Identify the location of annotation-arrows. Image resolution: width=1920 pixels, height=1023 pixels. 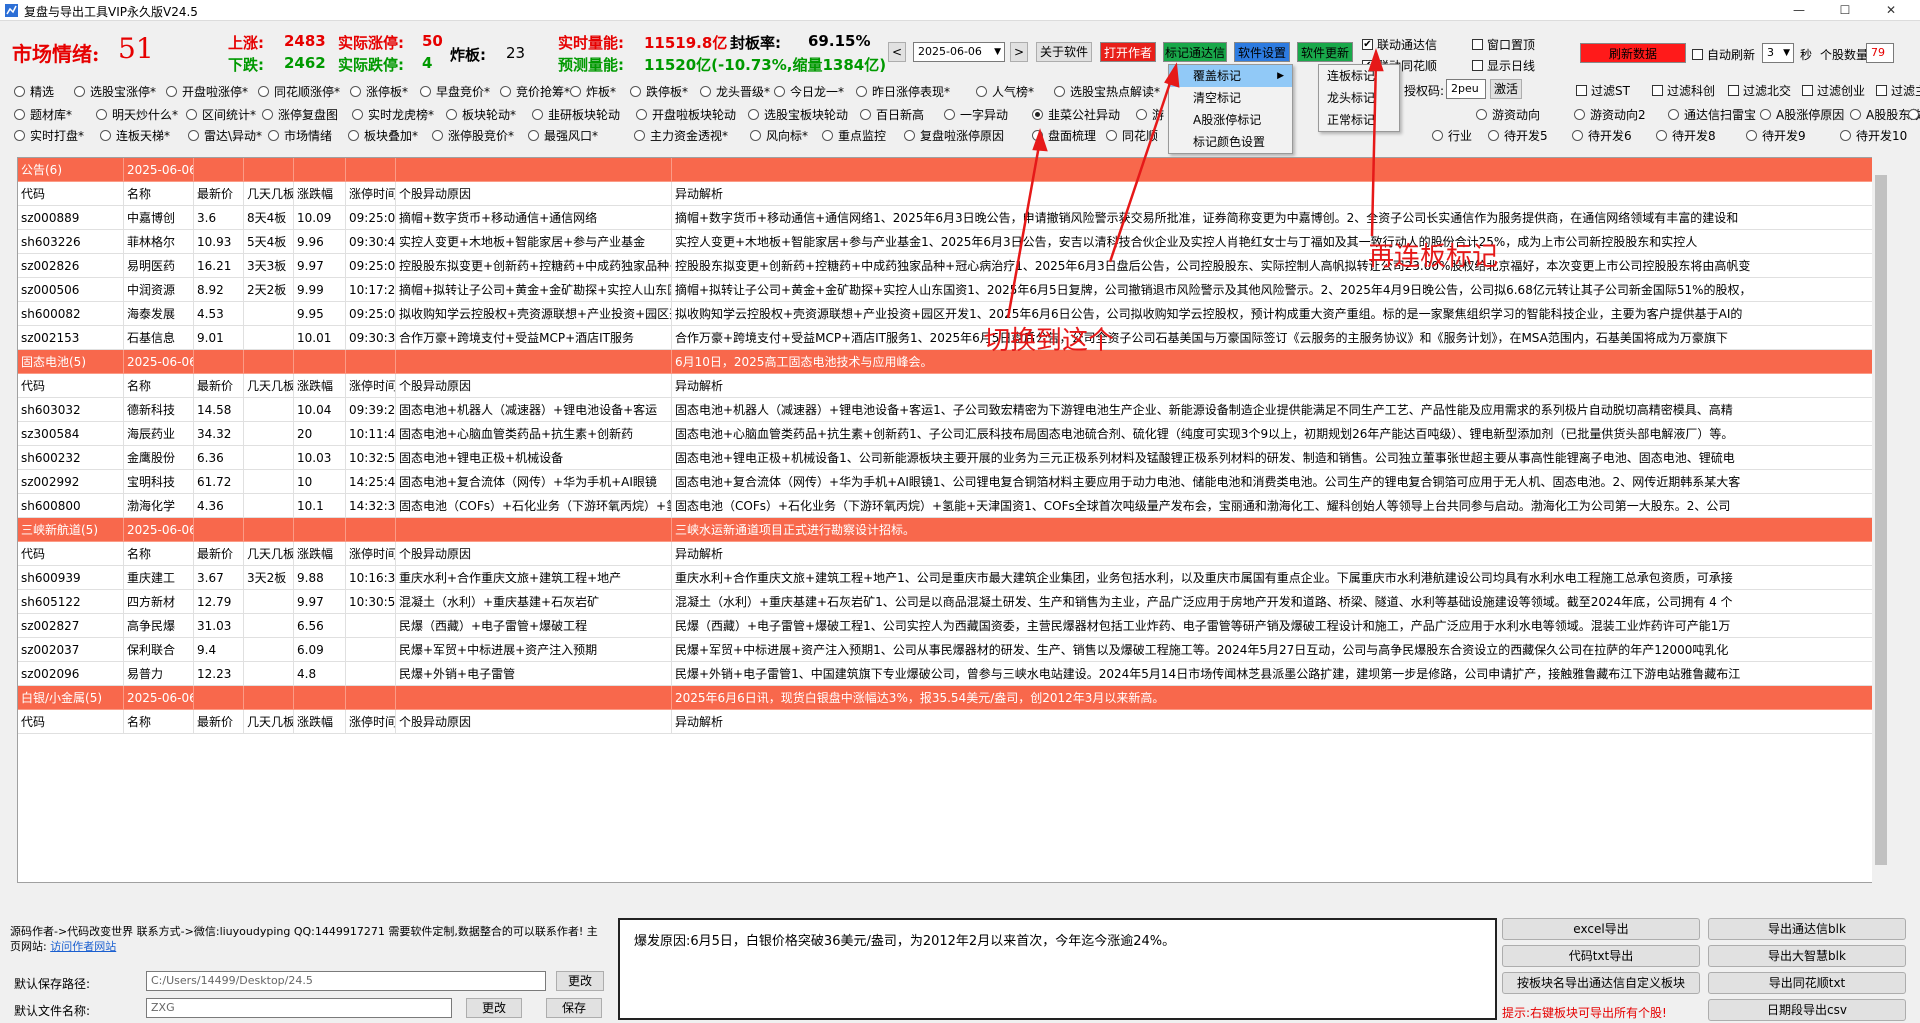
(1195, 183).